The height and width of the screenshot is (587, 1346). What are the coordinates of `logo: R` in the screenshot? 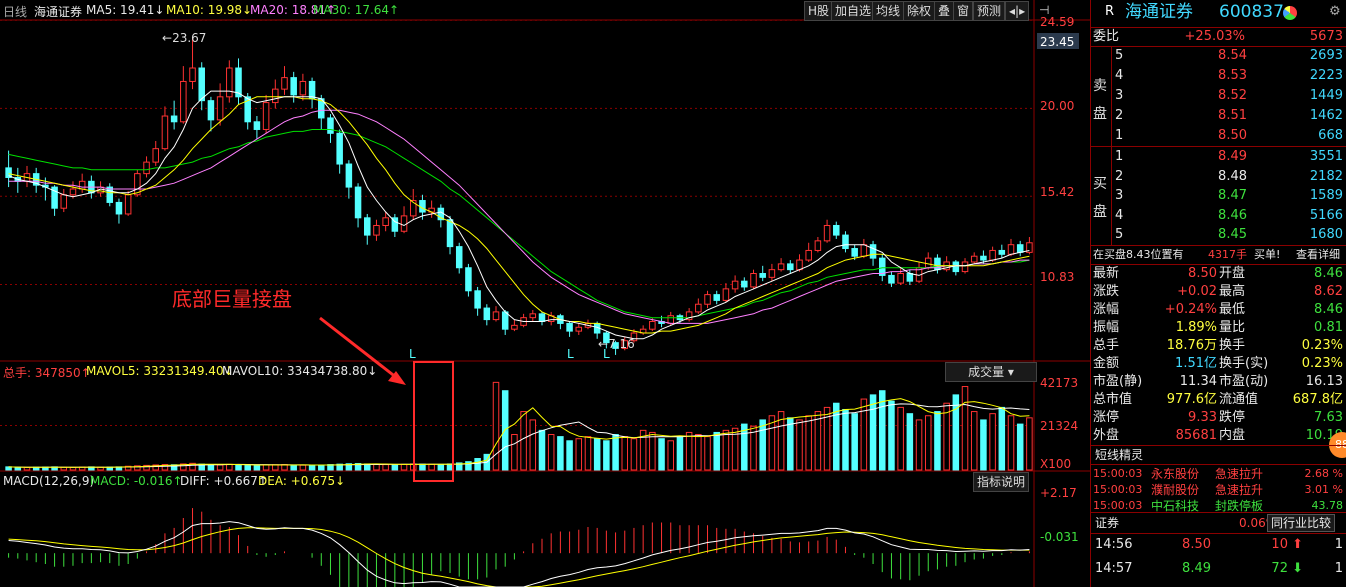 It's located at (1110, 11).